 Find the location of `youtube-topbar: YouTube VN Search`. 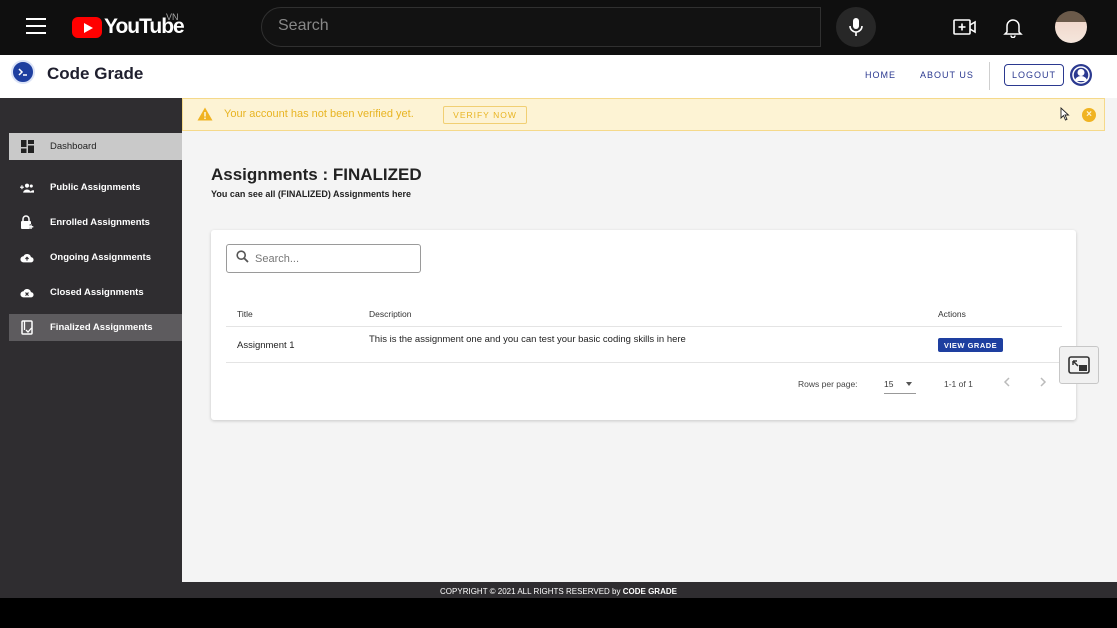

youtube-topbar: YouTube VN Search is located at coordinates (558, 27).